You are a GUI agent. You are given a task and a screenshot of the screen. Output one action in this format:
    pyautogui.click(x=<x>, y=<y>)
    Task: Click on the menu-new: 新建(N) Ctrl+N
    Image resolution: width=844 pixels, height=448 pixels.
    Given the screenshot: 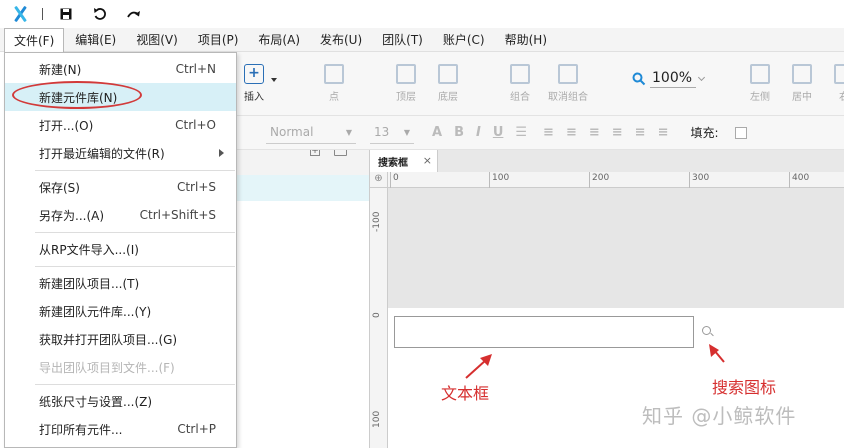 What is the action you would take?
    pyautogui.click(x=120, y=69)
    